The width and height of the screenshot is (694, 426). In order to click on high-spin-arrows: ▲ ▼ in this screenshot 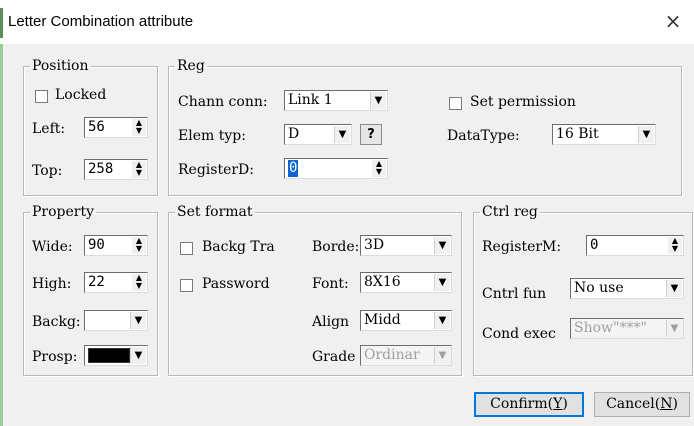, I will do `click(139, 282)`.